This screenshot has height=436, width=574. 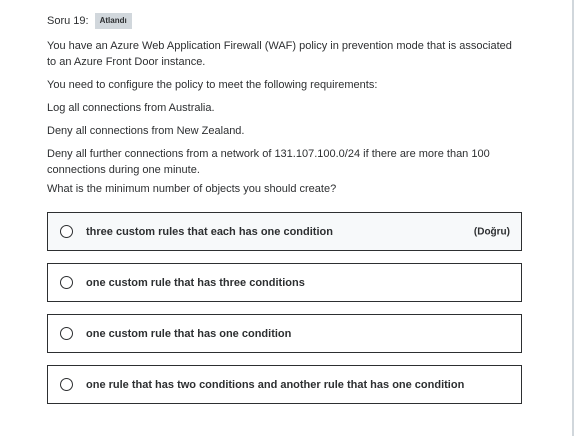 I want to click on question-header: Soru 19: Atlandı, so click(x=284, y=21).